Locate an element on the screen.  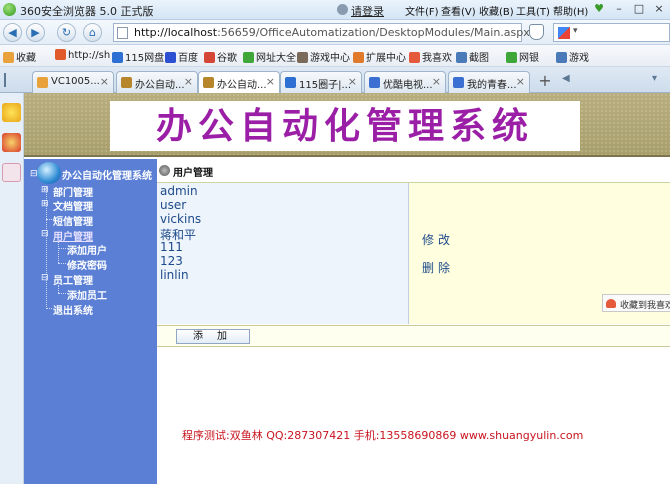
menu-tools: 工具(T) is located at coordinates (533, 10).